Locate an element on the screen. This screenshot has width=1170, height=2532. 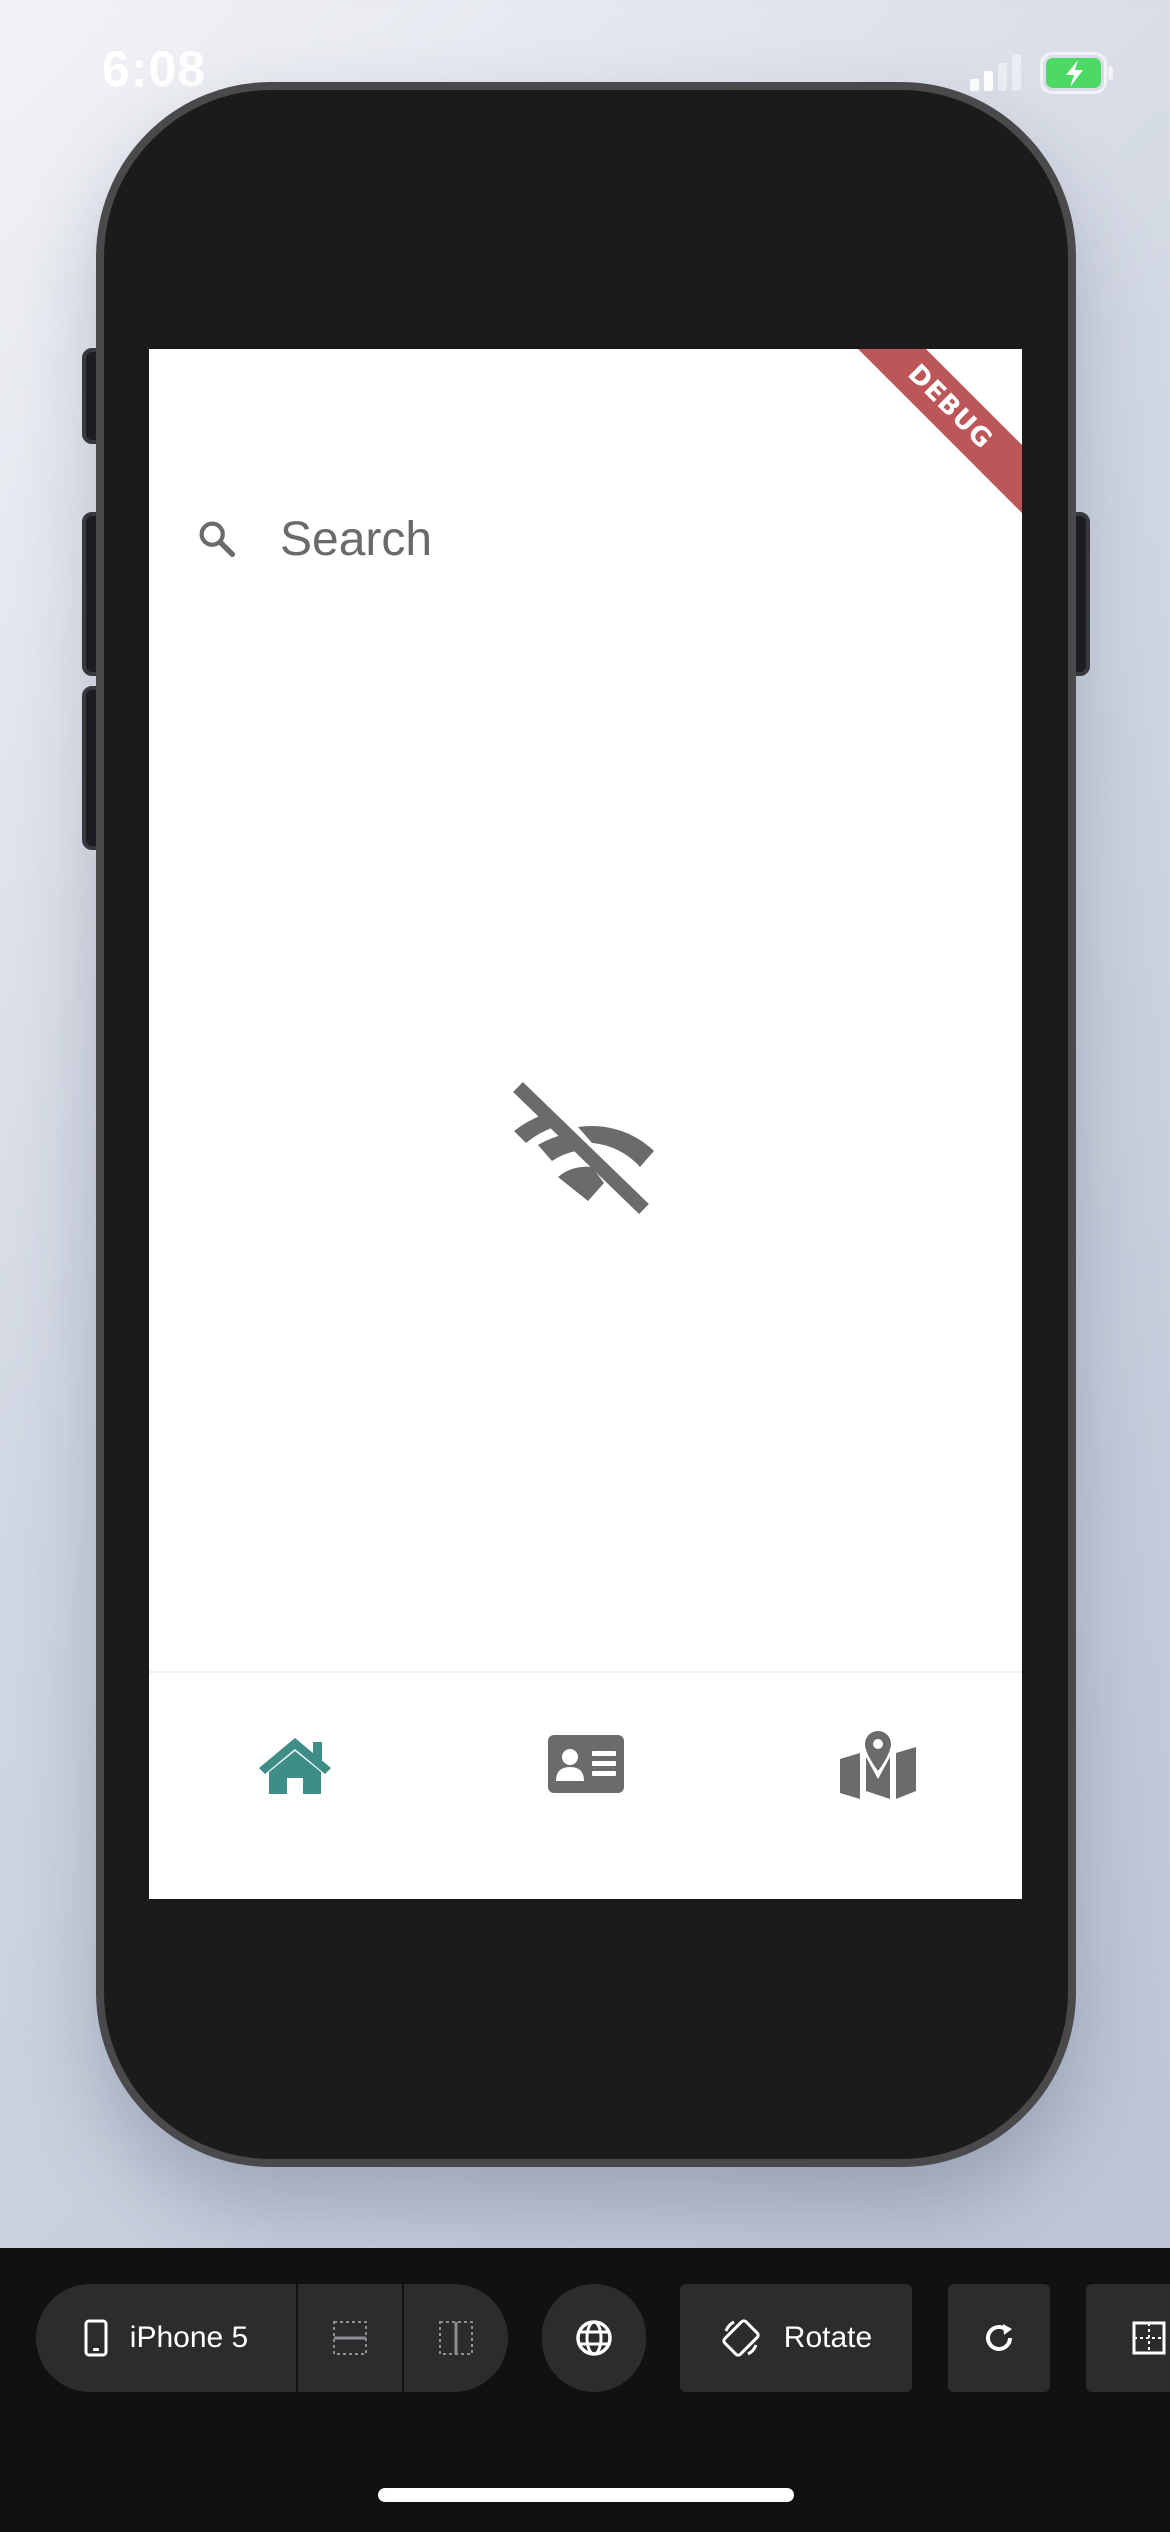
nav-home is located at coordinates (295, 1764).